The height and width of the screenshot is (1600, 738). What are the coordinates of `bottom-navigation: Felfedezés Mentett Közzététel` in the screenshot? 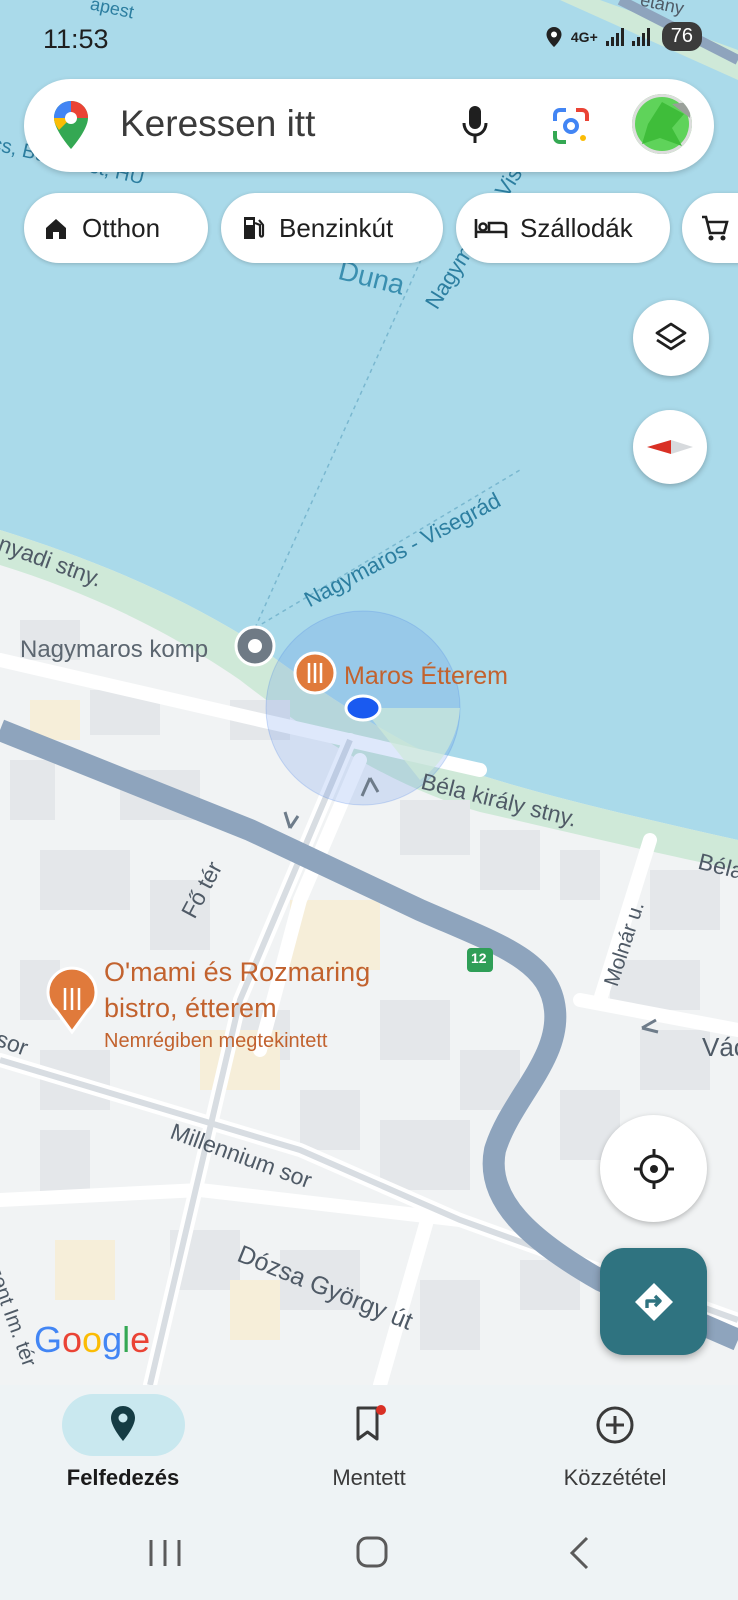 It's located at (369, 1442).